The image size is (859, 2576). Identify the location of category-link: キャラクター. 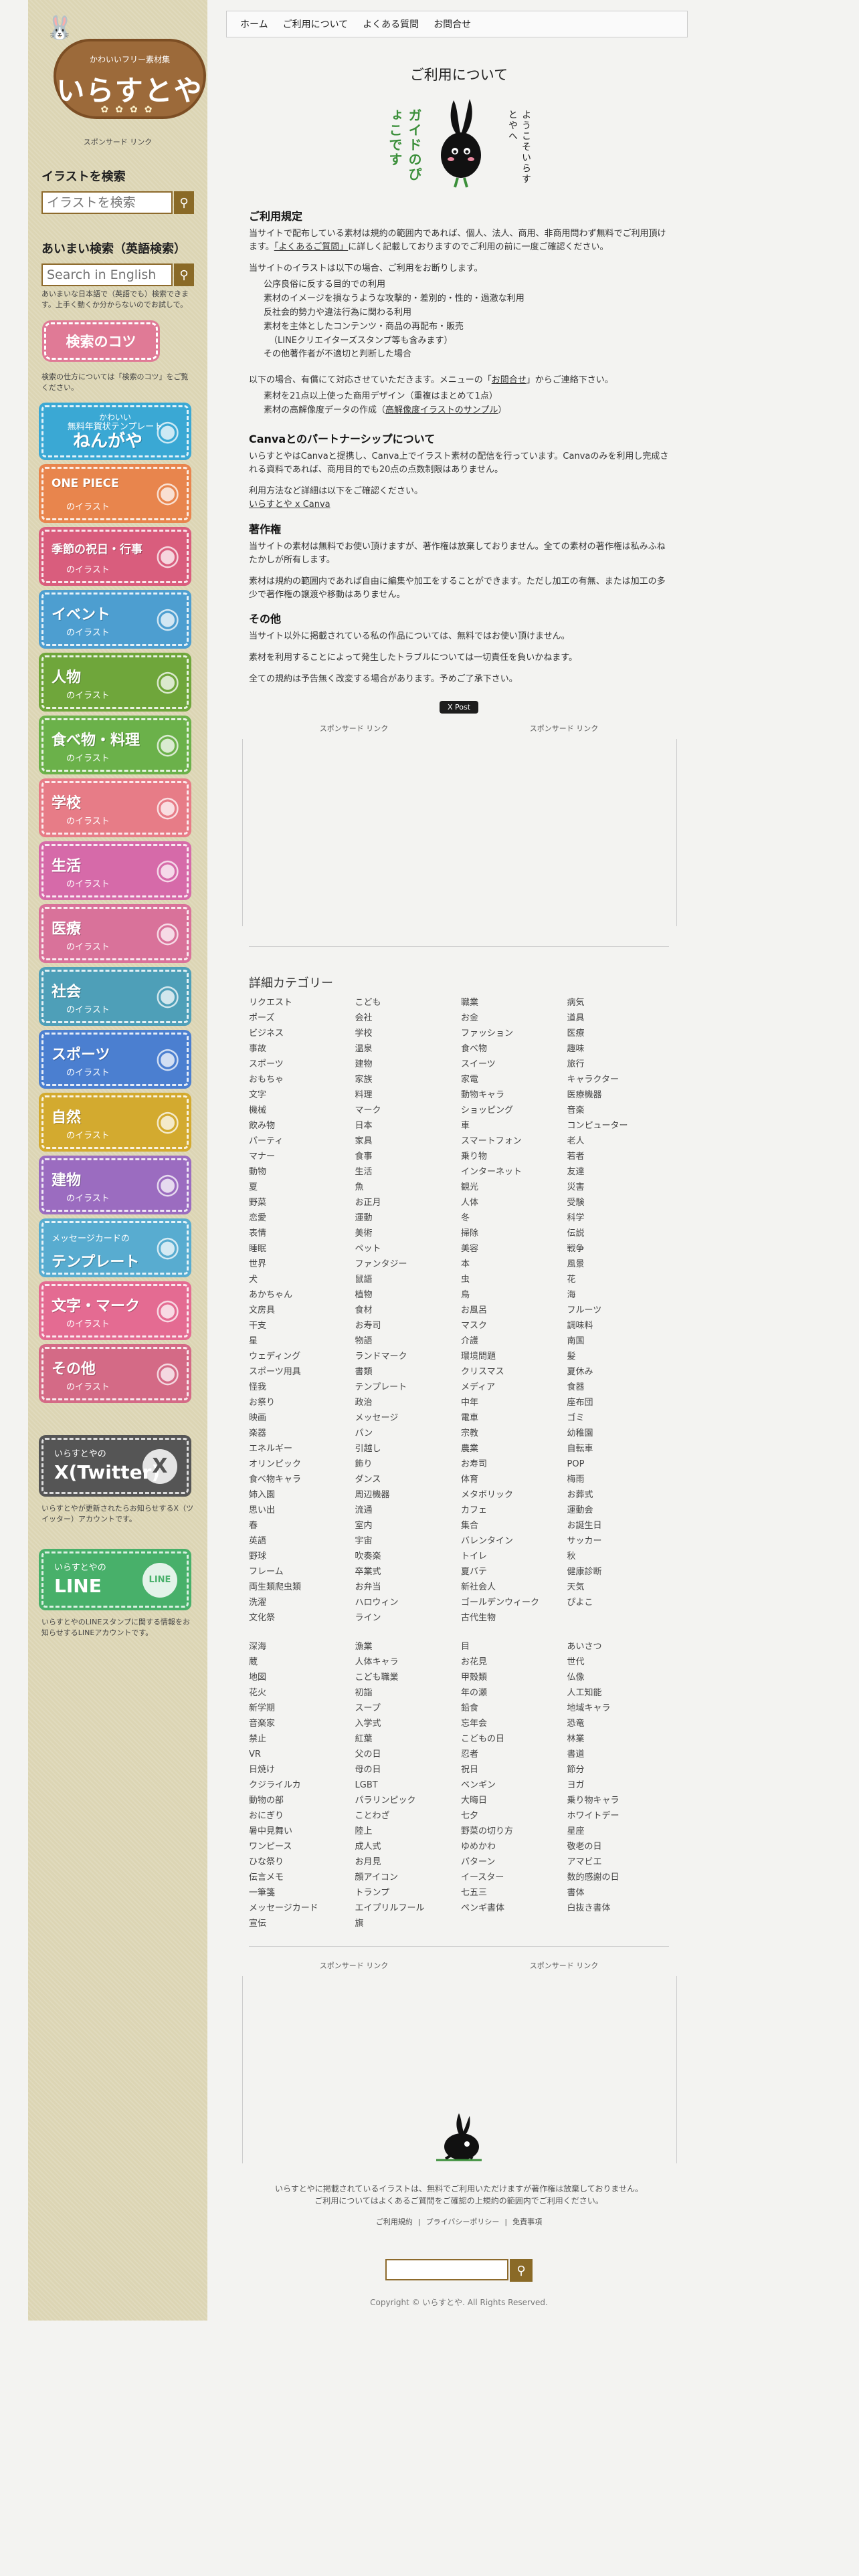
(618, 1081).